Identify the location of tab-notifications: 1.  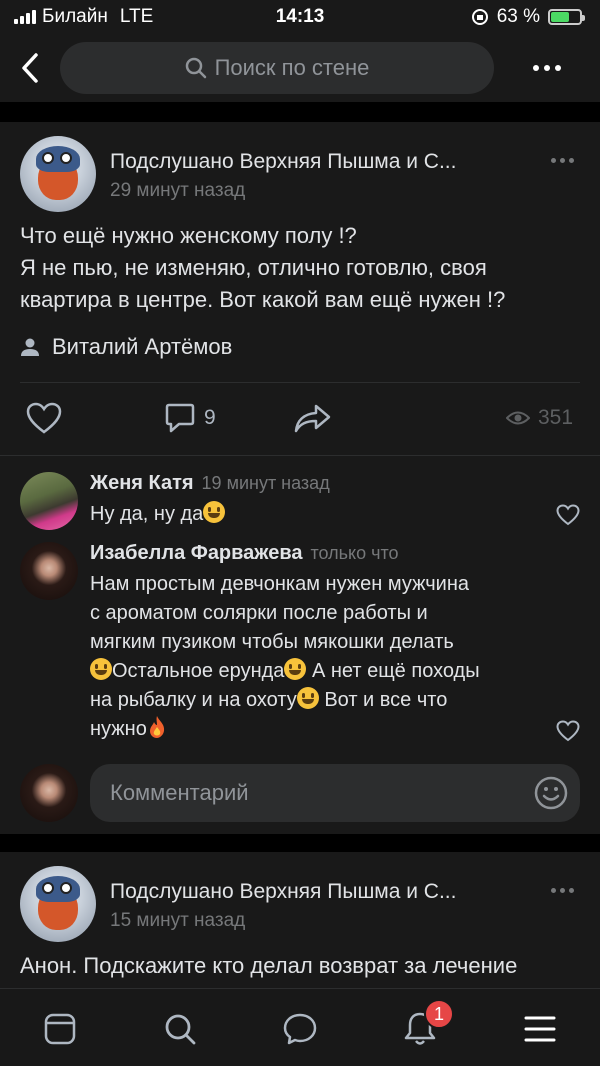
(427, 1024).